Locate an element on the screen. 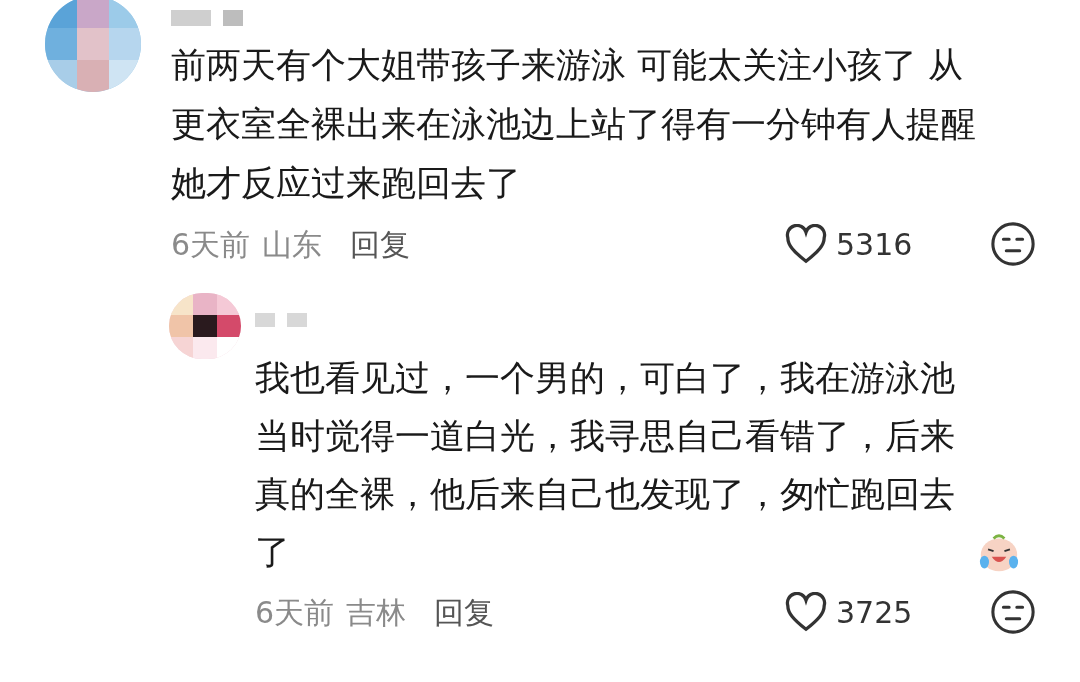 The image size is (1080, 682). comment-location: 山东 is located at coordinates (292, 244).